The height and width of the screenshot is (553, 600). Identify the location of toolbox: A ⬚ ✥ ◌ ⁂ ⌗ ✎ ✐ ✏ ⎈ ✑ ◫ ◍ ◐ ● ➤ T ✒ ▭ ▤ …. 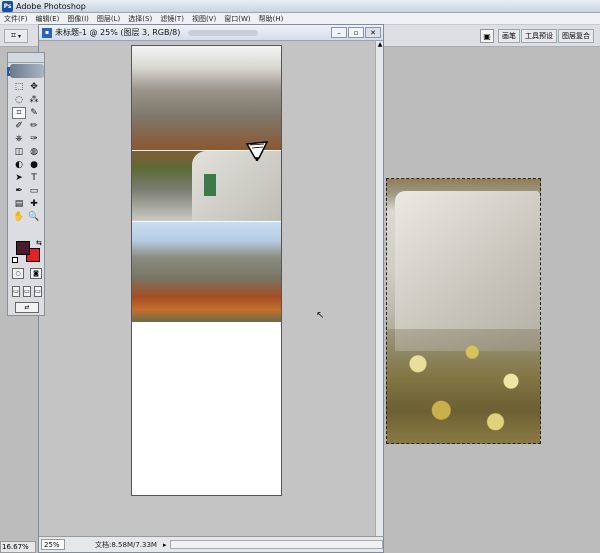
(26, 184).